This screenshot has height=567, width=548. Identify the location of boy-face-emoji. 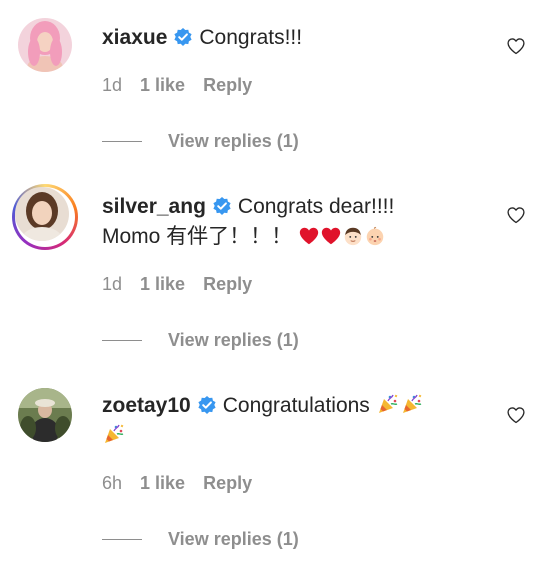
(353, 236).